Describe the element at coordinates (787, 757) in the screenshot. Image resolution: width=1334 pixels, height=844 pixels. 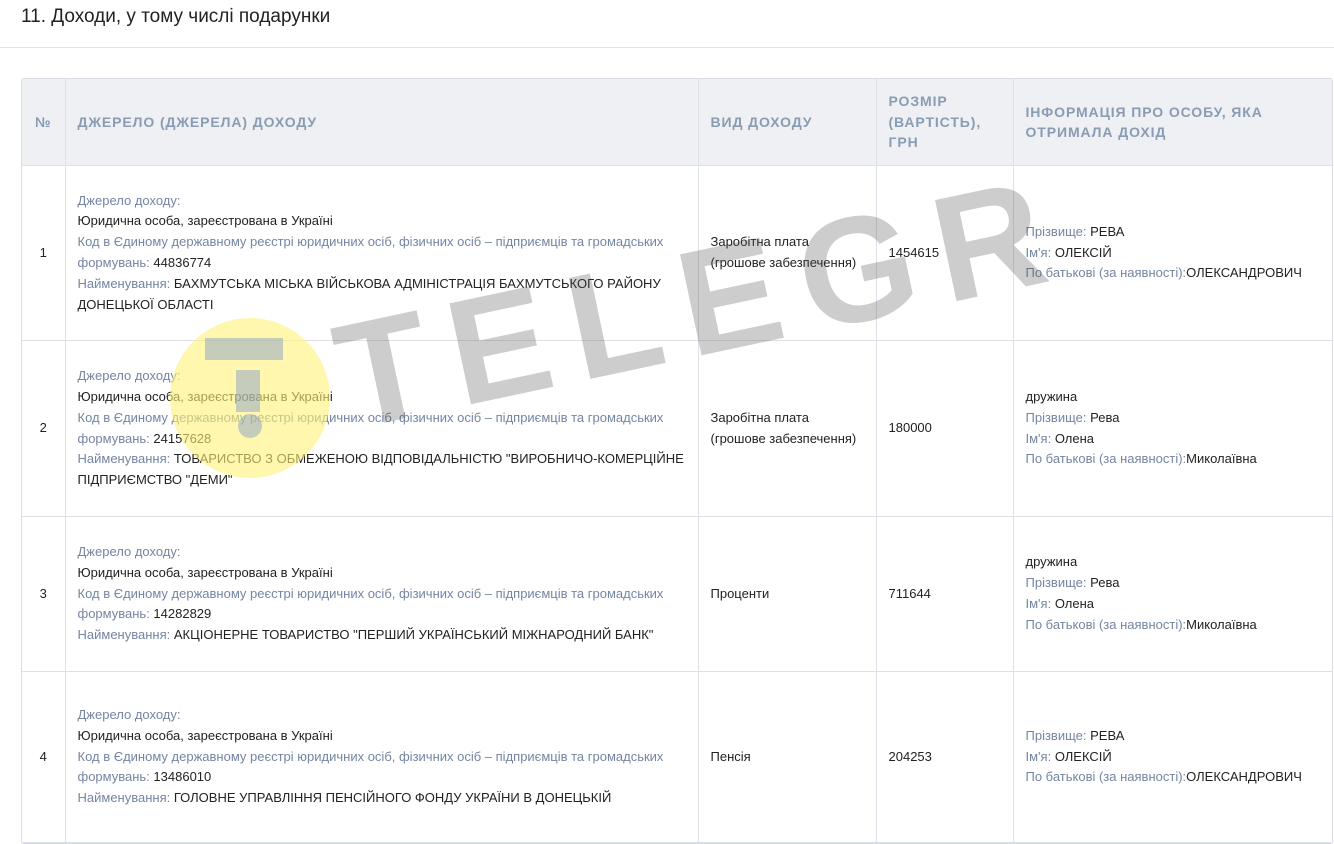
I see `income-type: Пенсія` at that location.